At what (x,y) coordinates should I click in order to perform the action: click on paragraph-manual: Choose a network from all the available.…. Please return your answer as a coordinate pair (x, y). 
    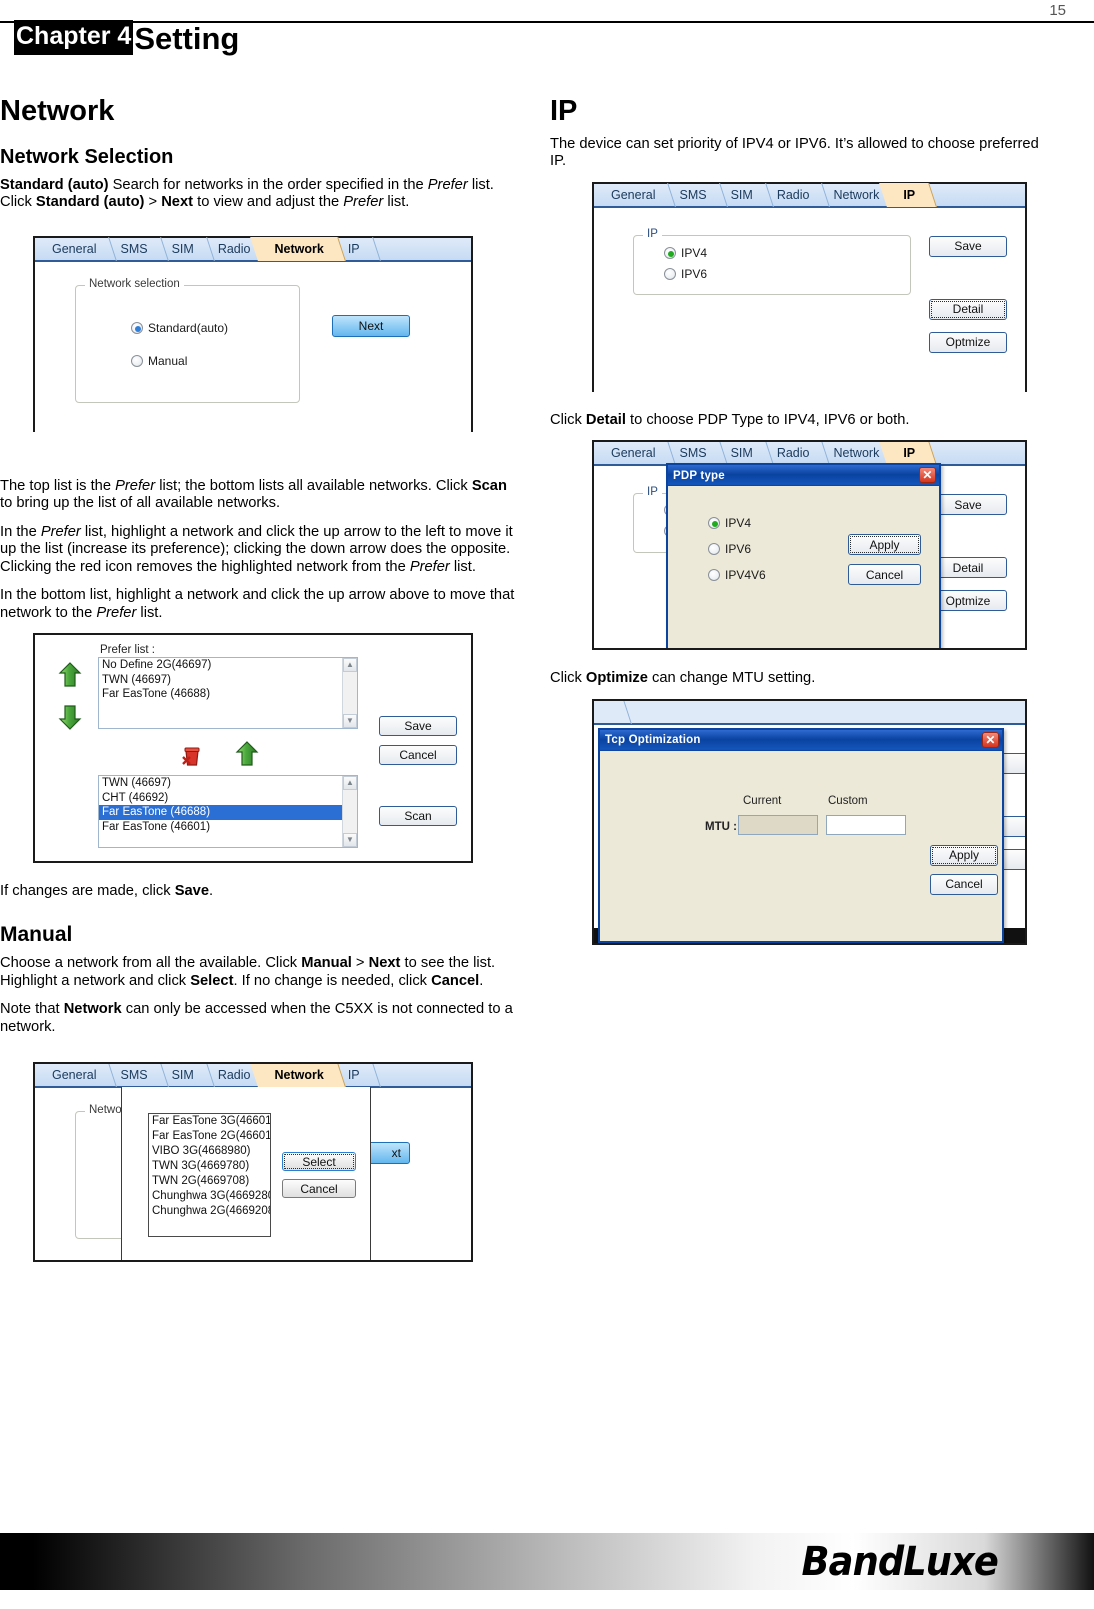
    Looking at the image, I should click on (248, 972).